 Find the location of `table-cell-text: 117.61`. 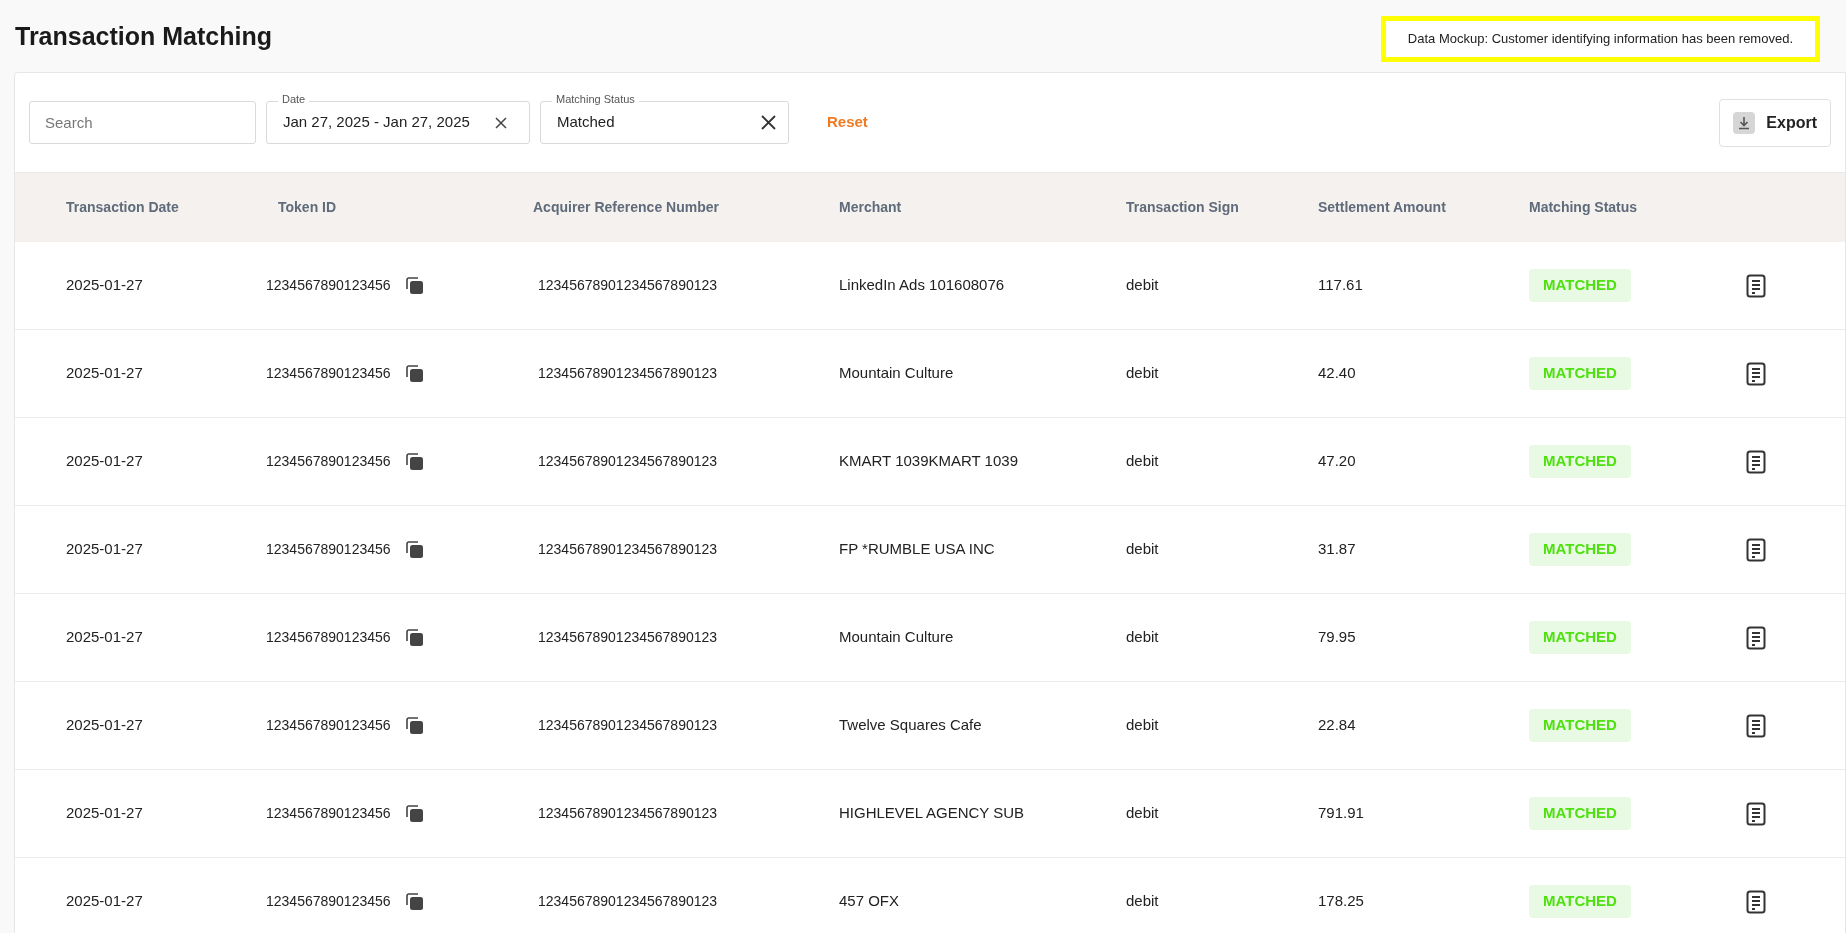

table-cell-text: 117.61 is located at coordinates (1341, 285).